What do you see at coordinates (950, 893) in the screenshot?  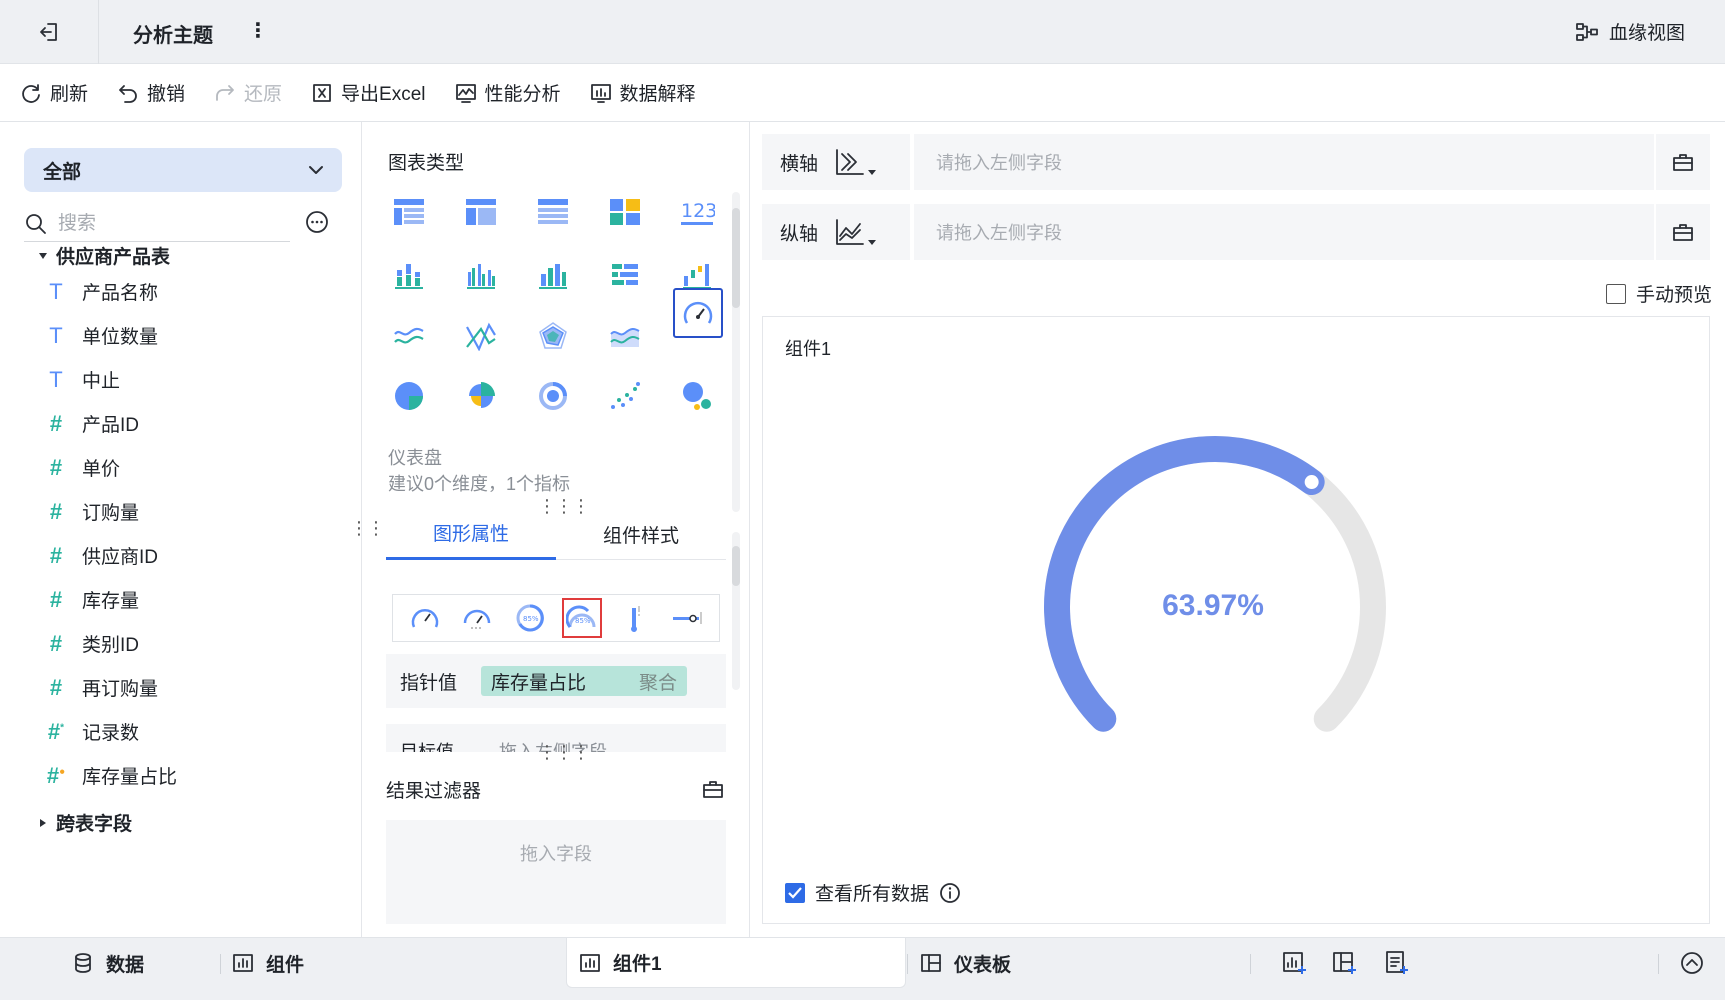 I see `info-icon` at bounding box center [950, 893].